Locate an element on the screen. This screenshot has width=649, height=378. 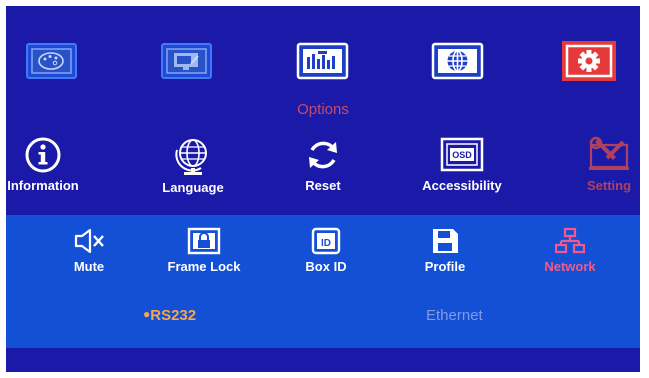
submenu-label: Information is located at coordinates (43, 185).